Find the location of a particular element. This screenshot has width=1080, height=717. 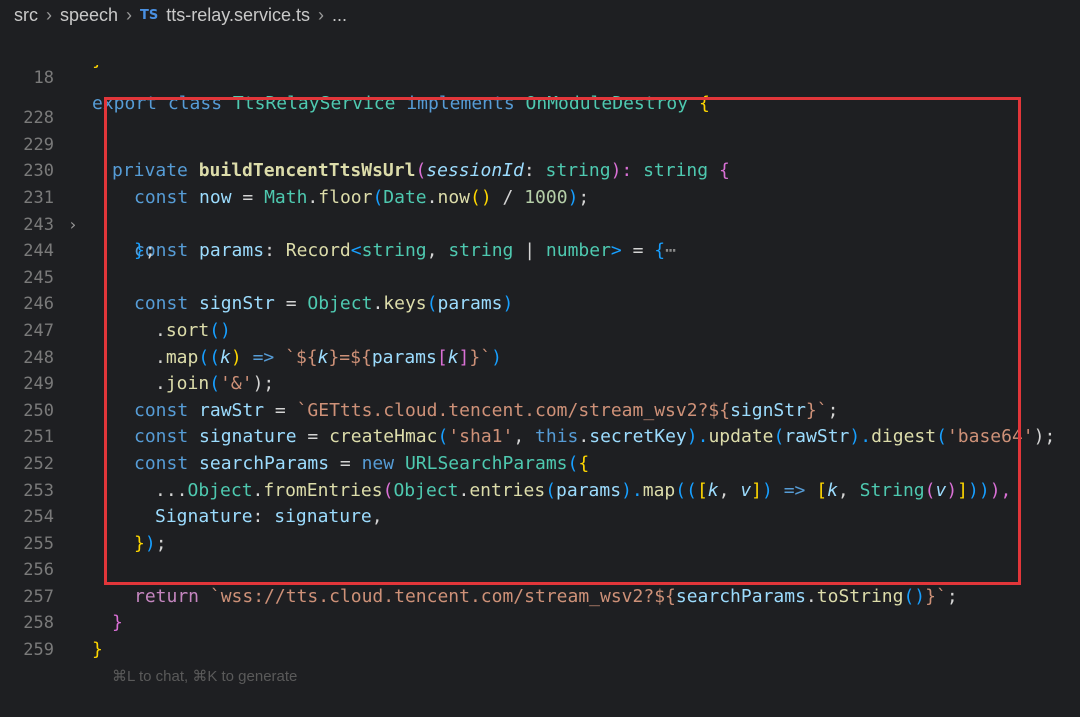

code-line: 248 .join('&'); is located at coordinates (540, 356).